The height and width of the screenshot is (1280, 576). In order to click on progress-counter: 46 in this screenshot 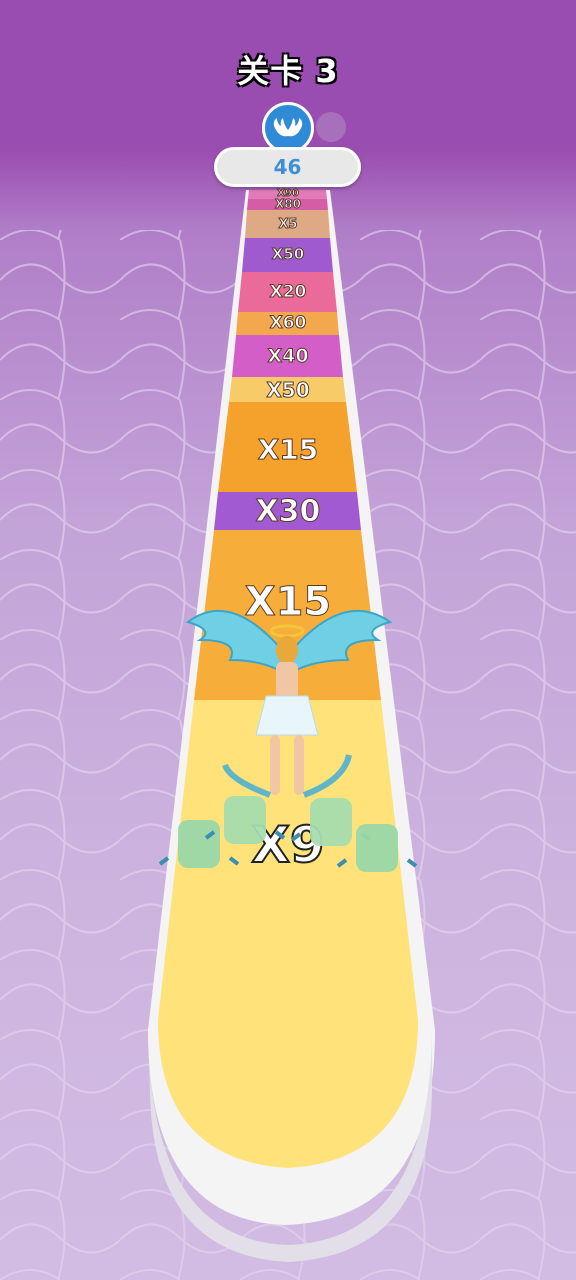, I will do `click(287, 167)`.